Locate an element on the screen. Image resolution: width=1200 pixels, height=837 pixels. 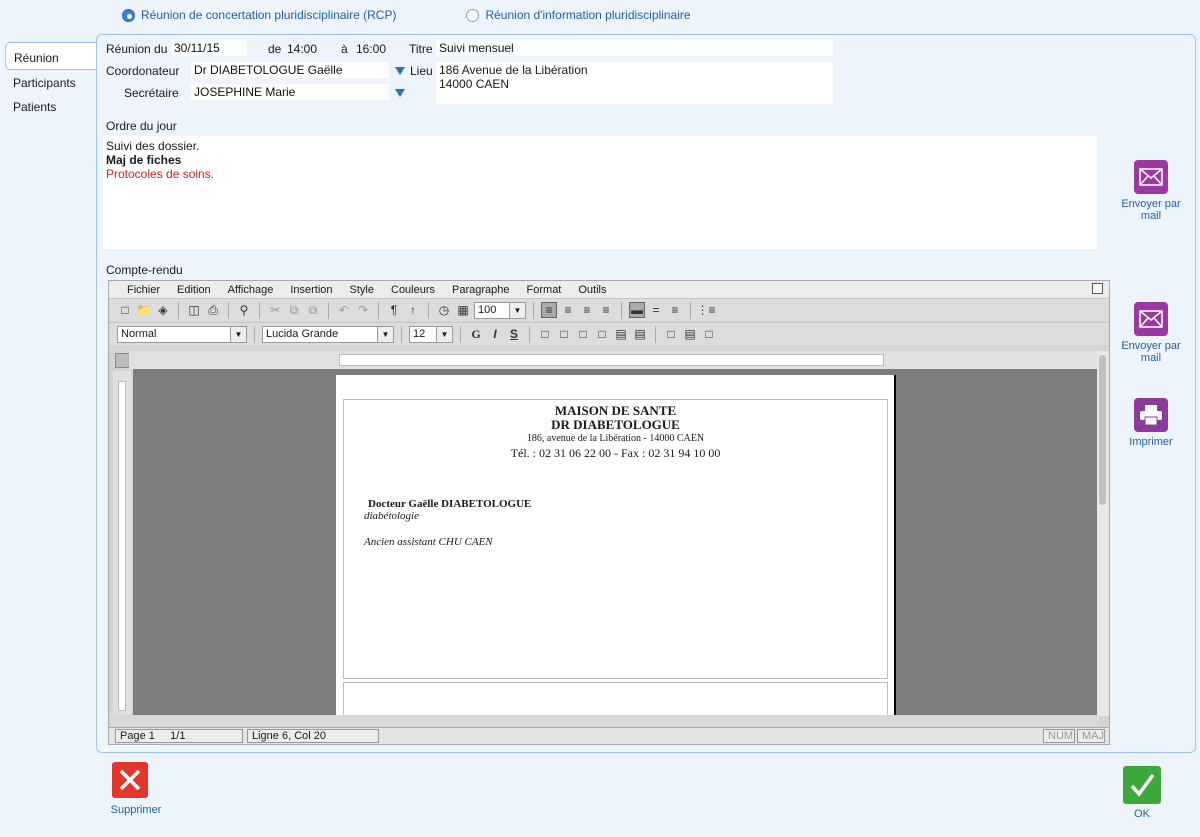
doc-doctor-name: Docteur Gaëlle DIABETOLOGUE is located at coordinates (450, 504).